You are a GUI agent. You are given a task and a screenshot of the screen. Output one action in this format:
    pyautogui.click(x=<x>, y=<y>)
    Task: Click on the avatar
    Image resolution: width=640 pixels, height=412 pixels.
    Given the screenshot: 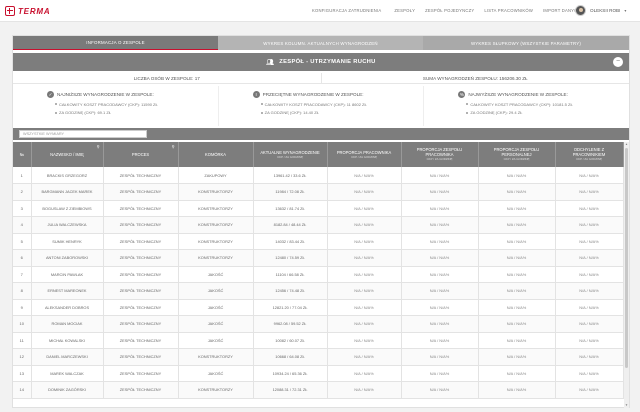 What is the action you would take?
    pyautogui.click(x=580, y=10)
    